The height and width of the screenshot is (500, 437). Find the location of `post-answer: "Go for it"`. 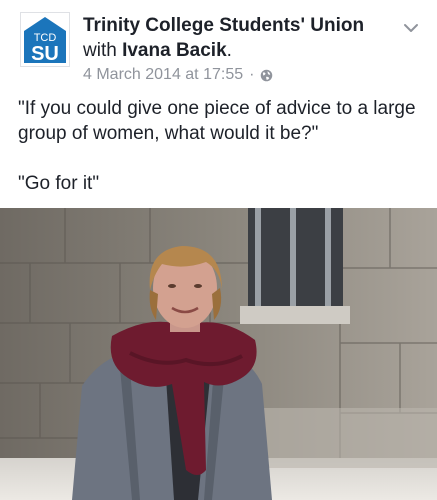

post-answer: "Go for it" is located at coordinates (59, 183).